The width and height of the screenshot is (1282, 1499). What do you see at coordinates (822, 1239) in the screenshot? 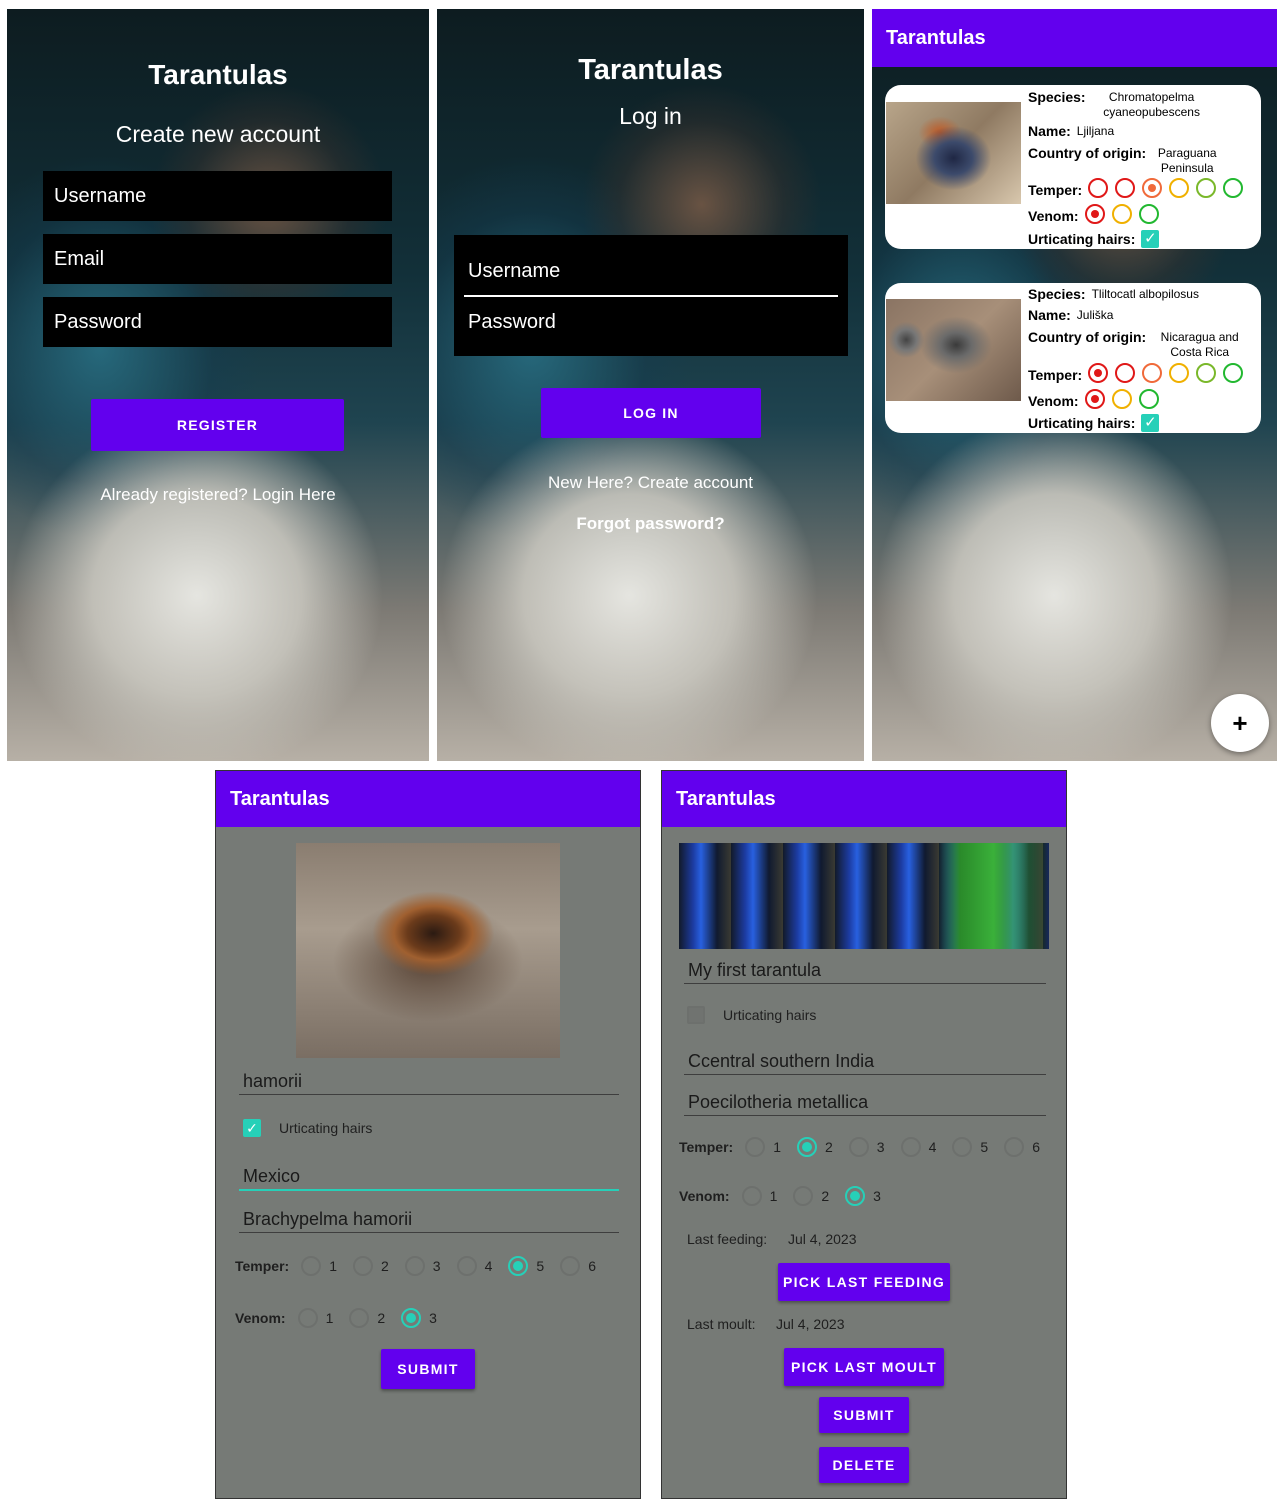
I see `last-feeding-value: Jul 4, 2023` at bounding box center [822, 1239].